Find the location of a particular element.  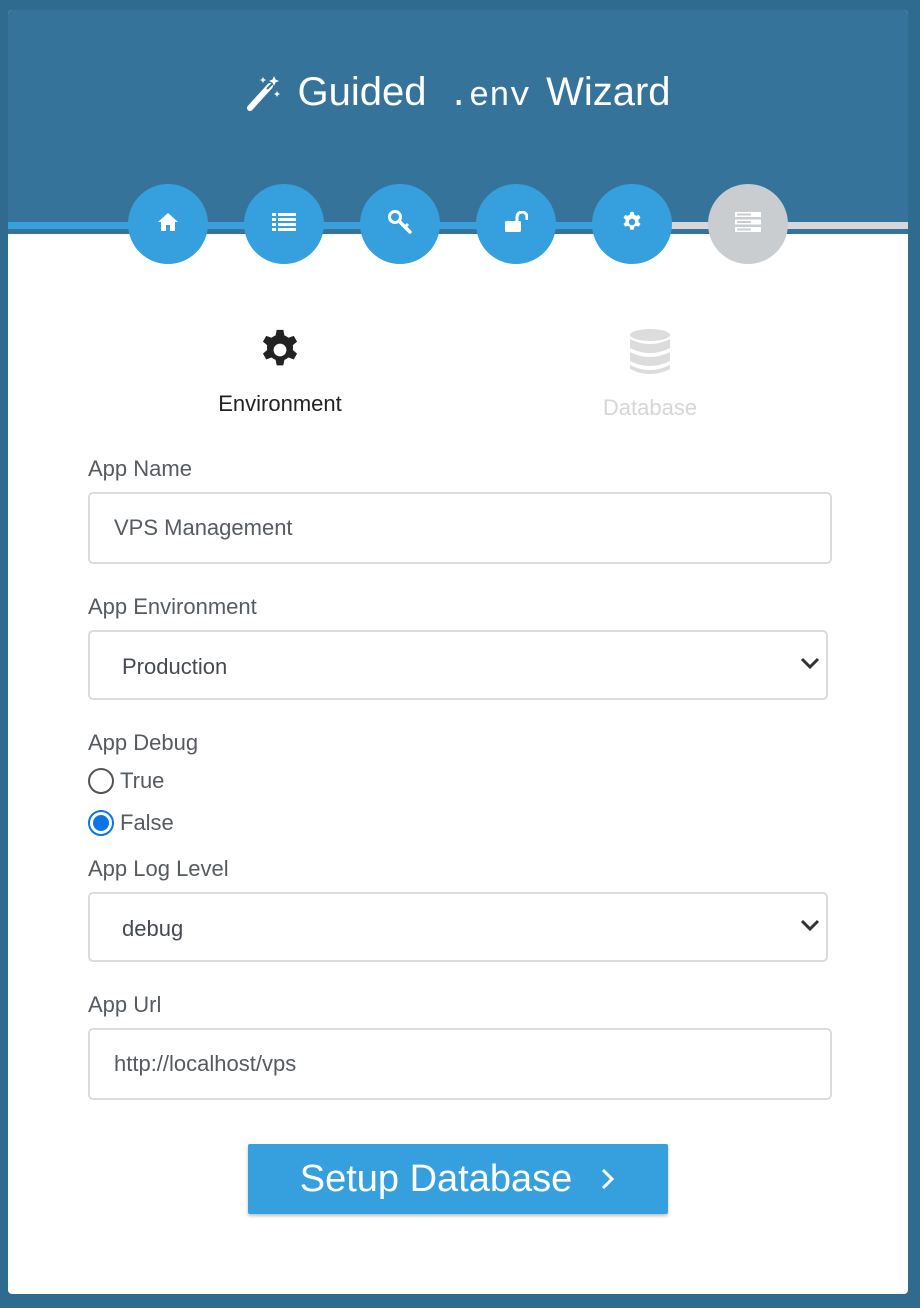

app-environment-select: Production is located at coordinates (458, 665).